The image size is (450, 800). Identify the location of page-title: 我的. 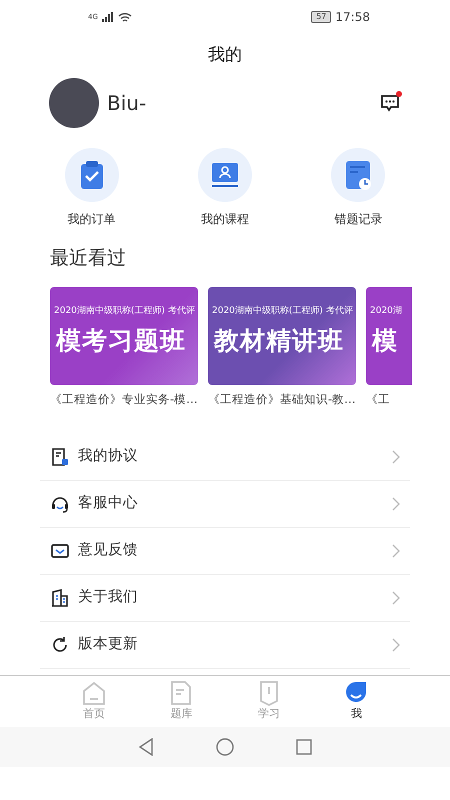
(225, 56).